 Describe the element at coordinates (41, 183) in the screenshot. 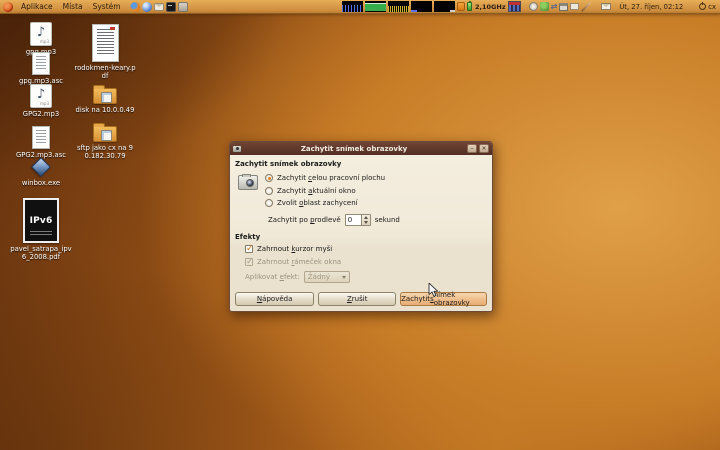

I see `desktop-icon-label: winbox.exe` at that location.